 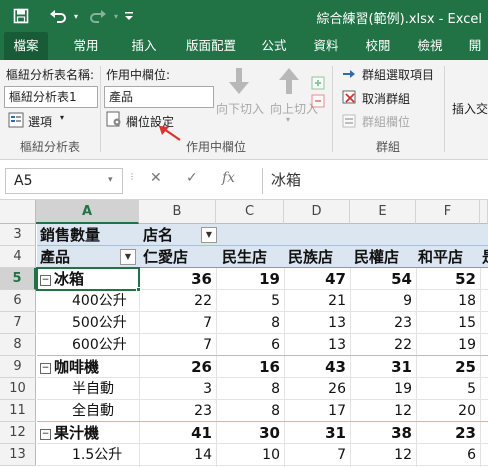 What do you see at coordinates (116, 16) in the screenshot?
I see `redo-dropdown-icon: ▾` at bounding box center [116, 16].